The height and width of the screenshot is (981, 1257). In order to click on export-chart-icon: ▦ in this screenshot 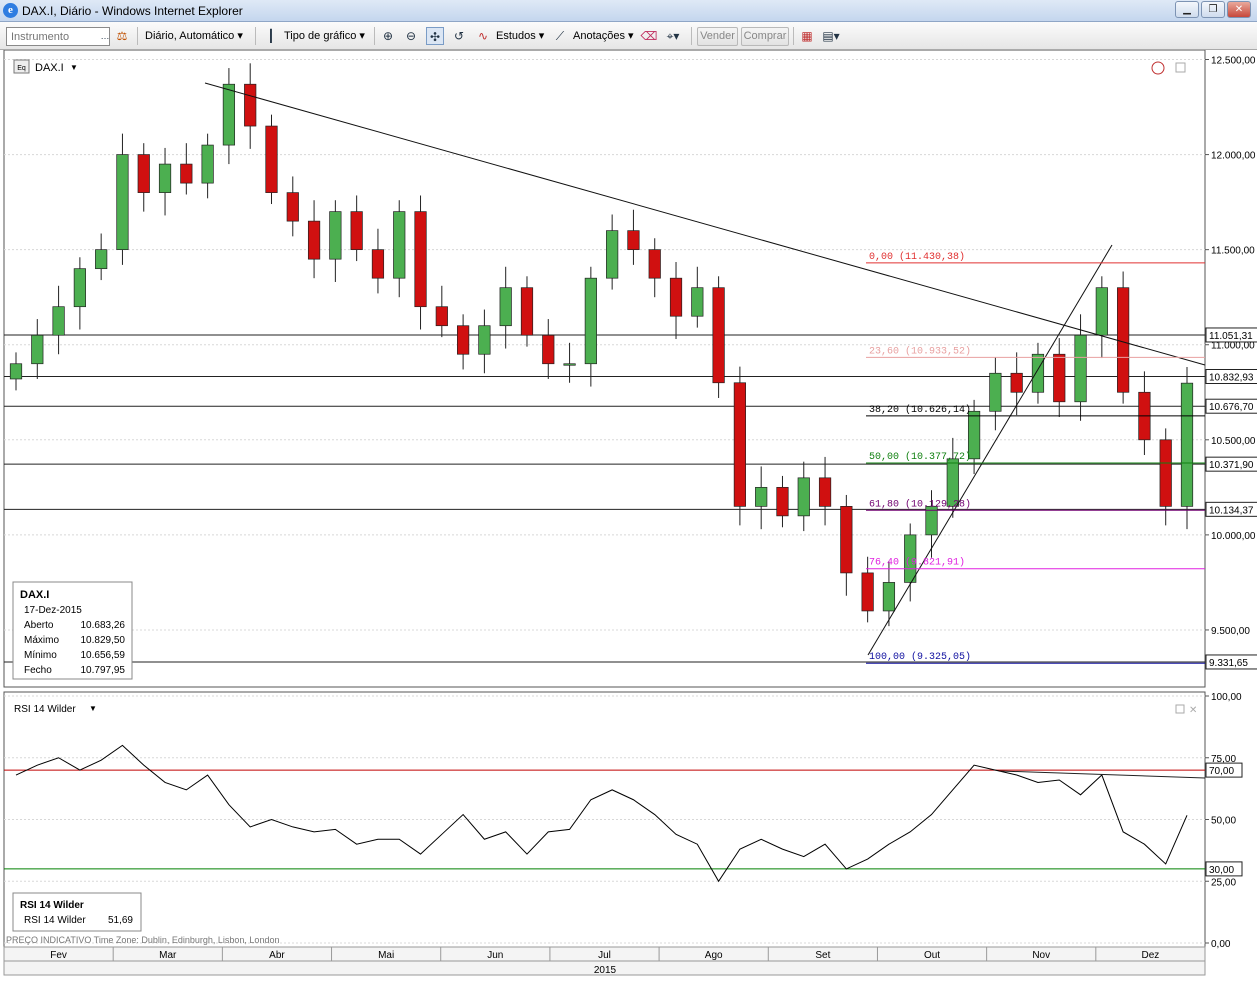, I will do `click(807, 36)`.